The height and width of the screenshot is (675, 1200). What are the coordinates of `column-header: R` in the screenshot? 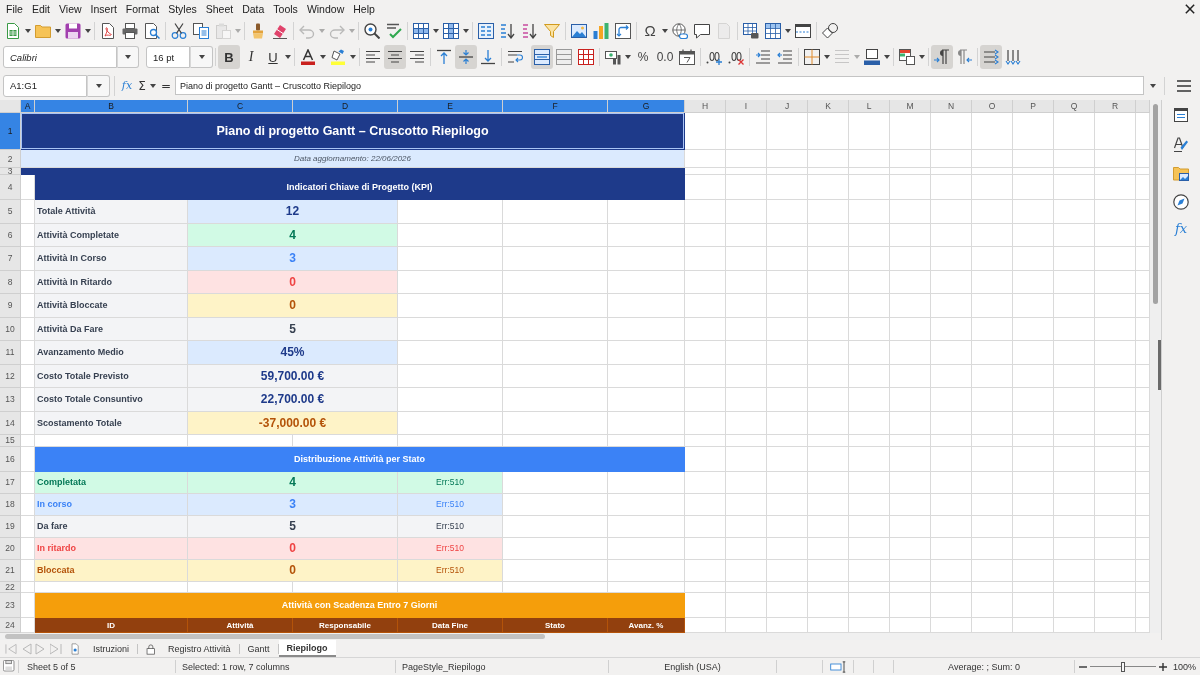 It's located at (1115, 106).